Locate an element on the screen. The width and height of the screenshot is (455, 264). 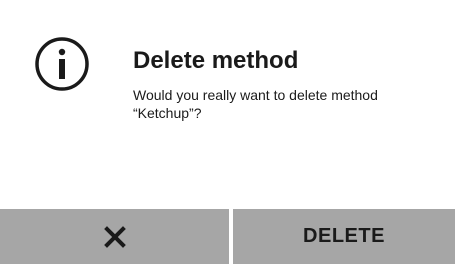
dialog-message-line1: Would you really want to delete method is located at coordinates (255, 95).